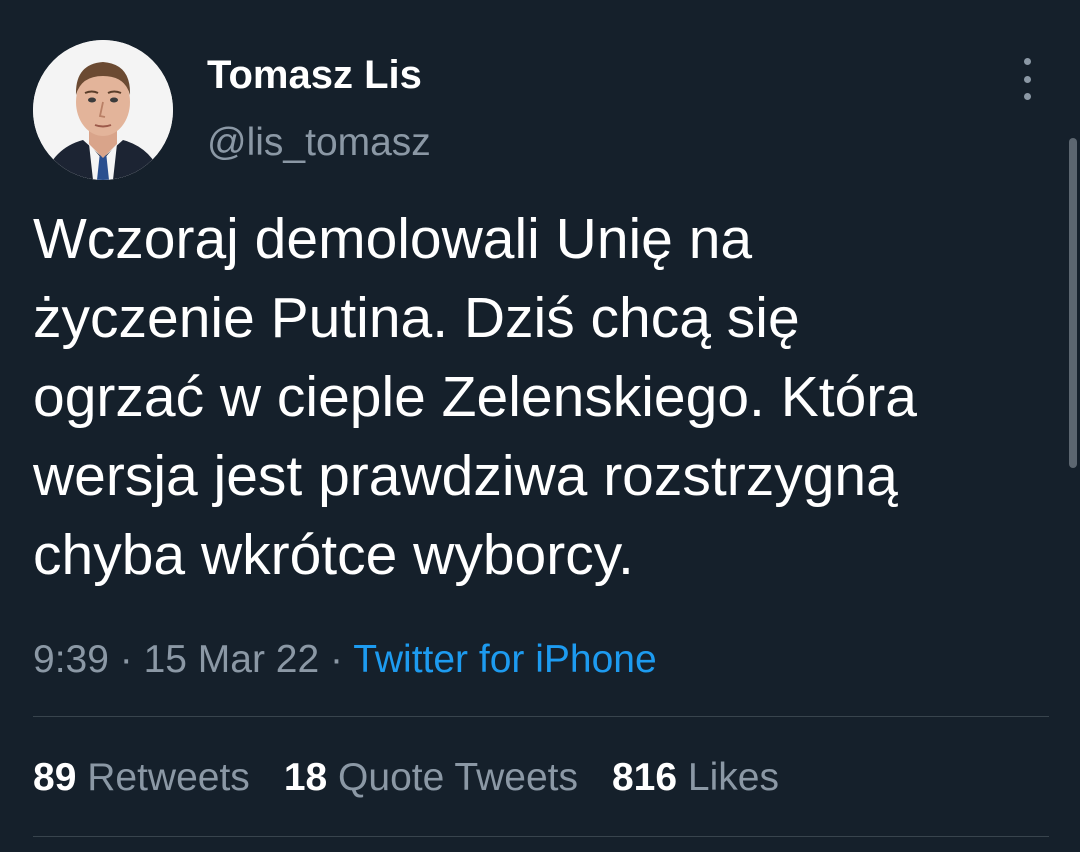 The image size is (1080, 852). I want to click on profile-photo-icon, so click(103, 110).